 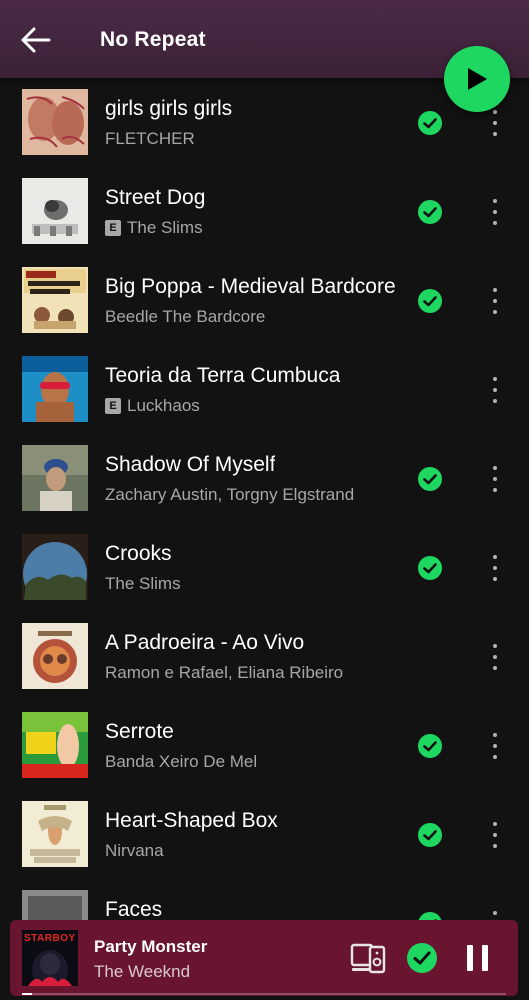 I want to click on track-row: Crooks The Slims, so click(x=264, y=567).